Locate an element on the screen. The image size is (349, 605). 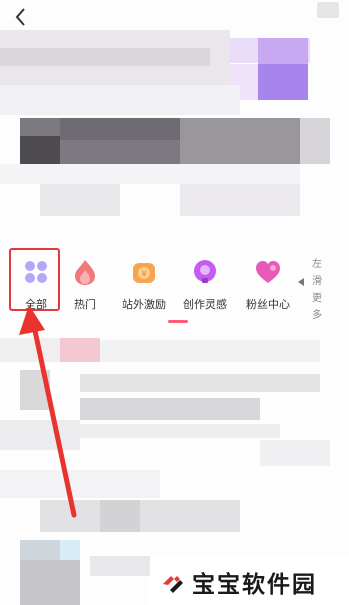
category-label: 粉丝中心 is located at coordinates (268, 304).